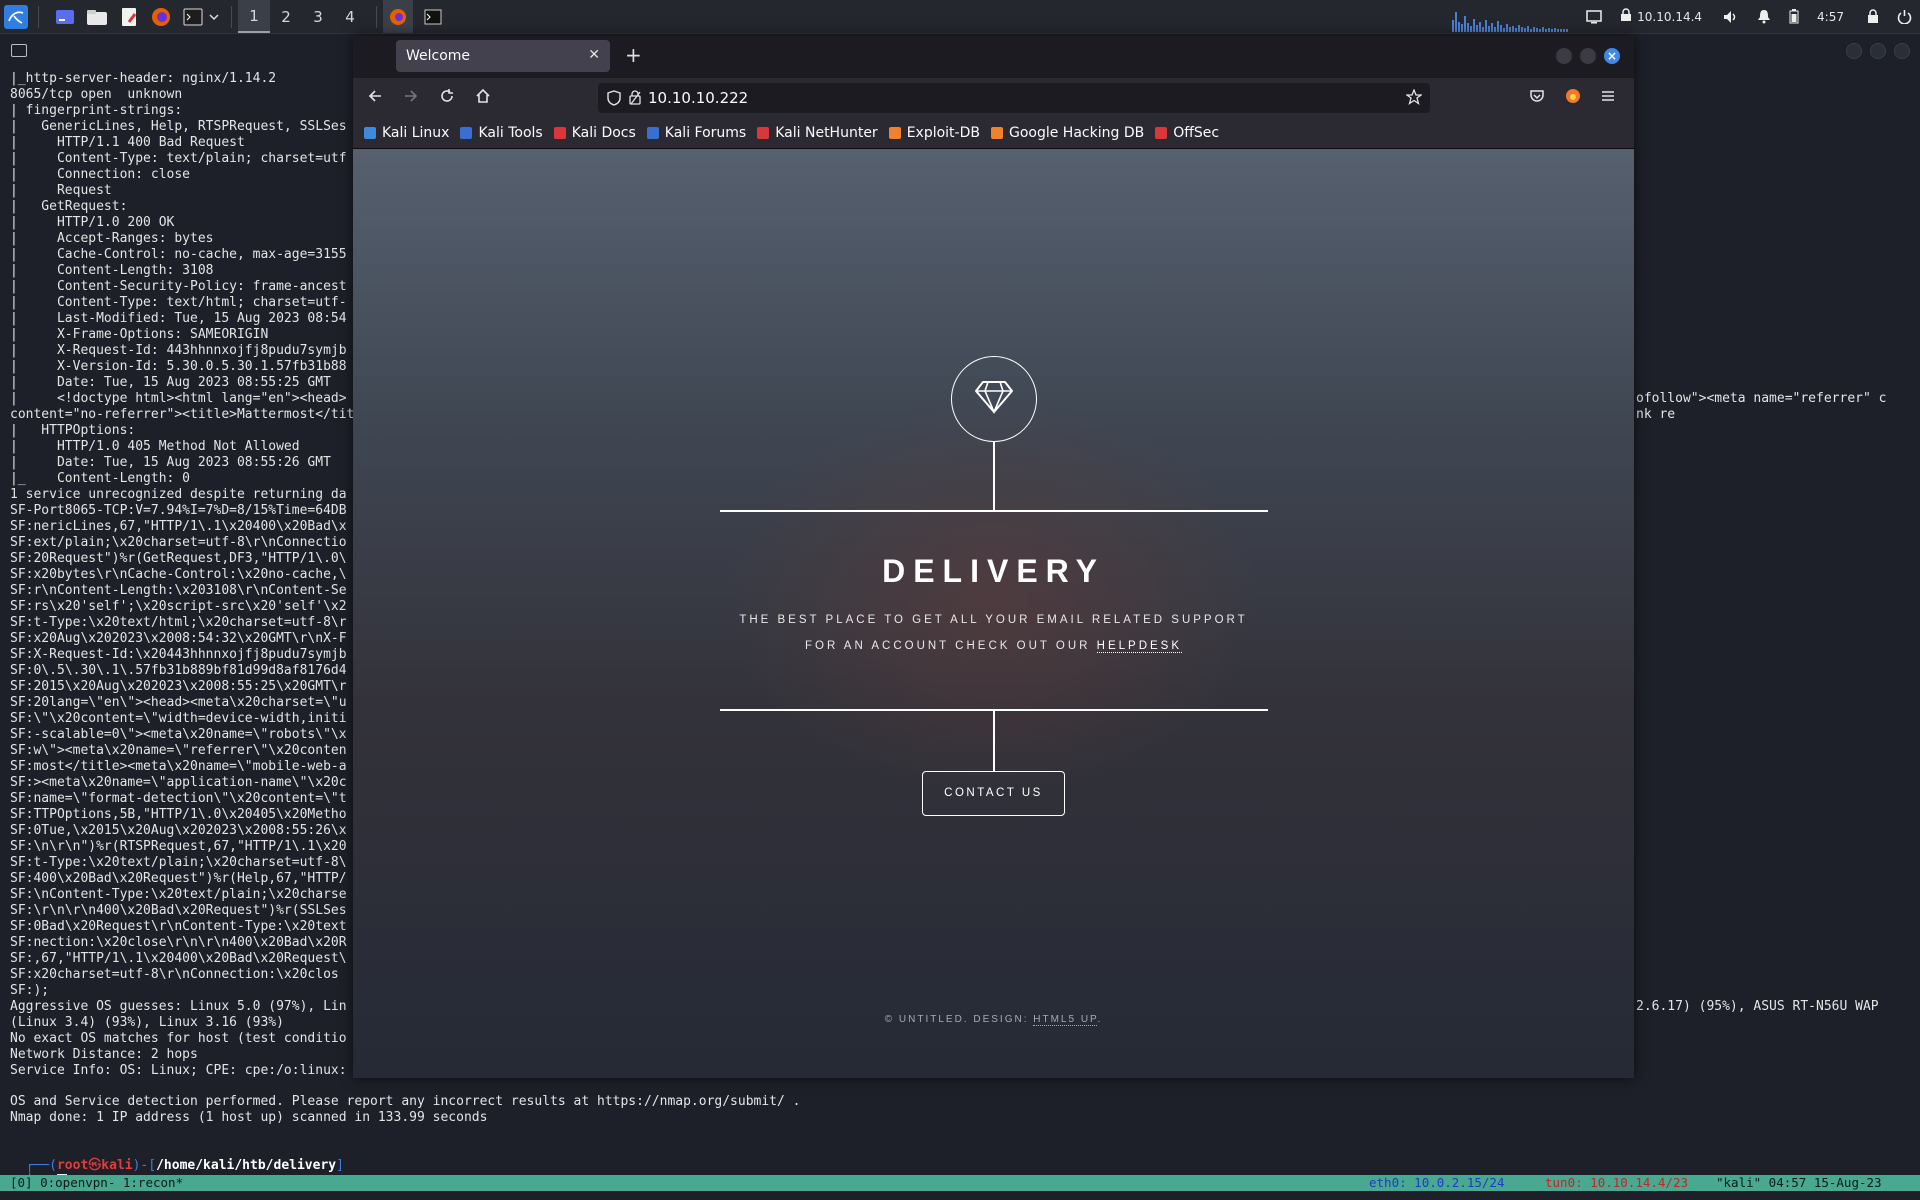  Describe the element at coordinates (286, 16) in the screenshot. I see `workspace-2: 2` at that location.